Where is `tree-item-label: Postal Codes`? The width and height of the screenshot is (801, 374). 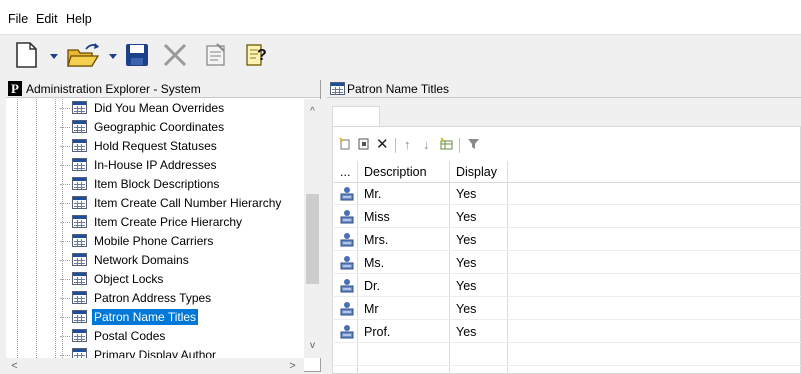 tree-item-label: Postal Codes is located at coordinates (130, 336).